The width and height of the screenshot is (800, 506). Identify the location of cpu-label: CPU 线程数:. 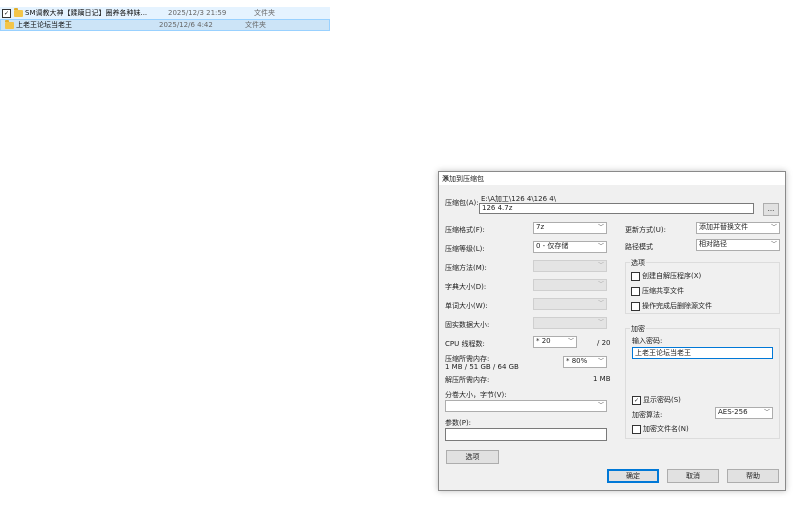
(465, 344).